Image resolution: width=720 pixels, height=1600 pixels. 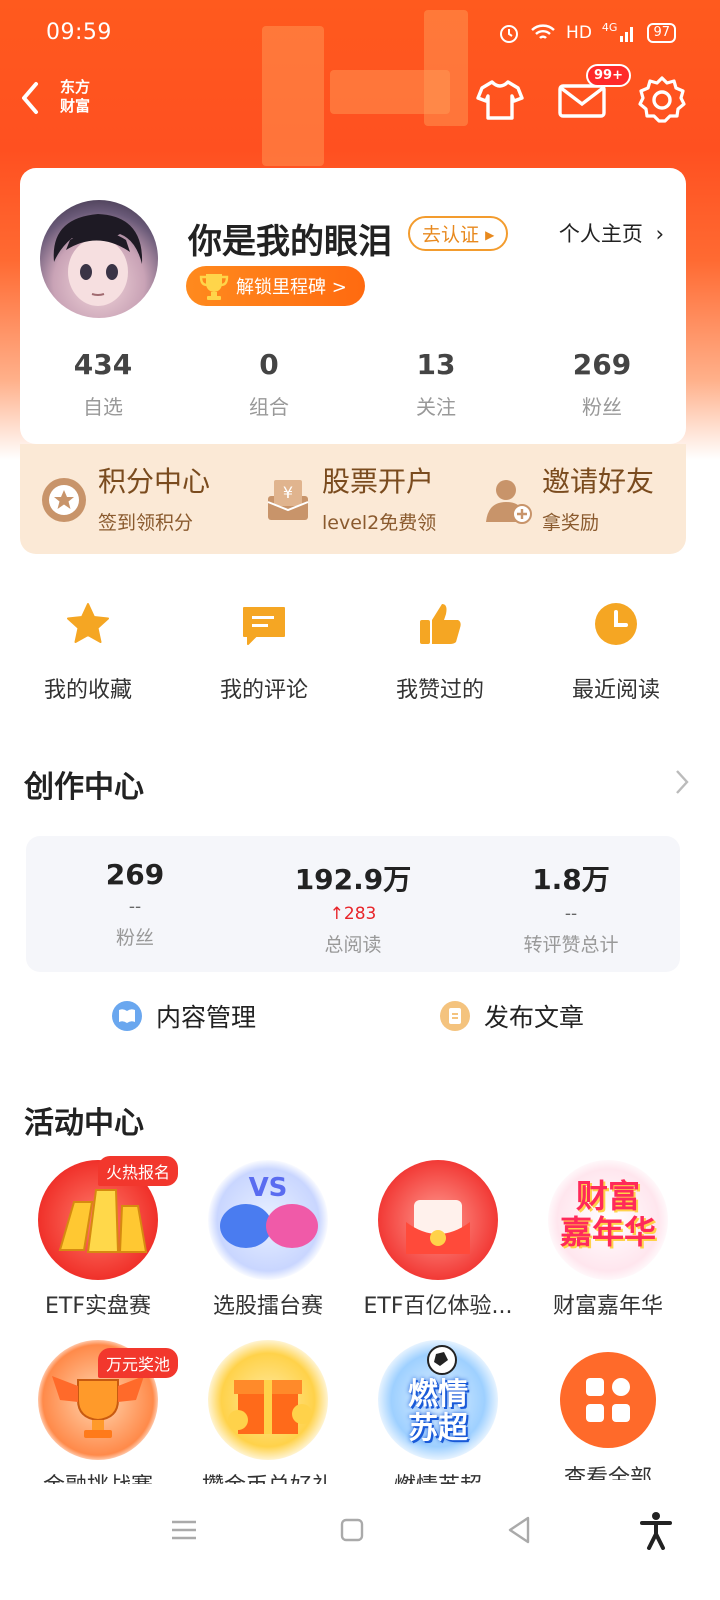 What do you see at coordinates (98, 1238) in the screenshot?
I see `activity-etf-contest: 火热报名 ETF实盘赛` at bounding box center [98, 1238].